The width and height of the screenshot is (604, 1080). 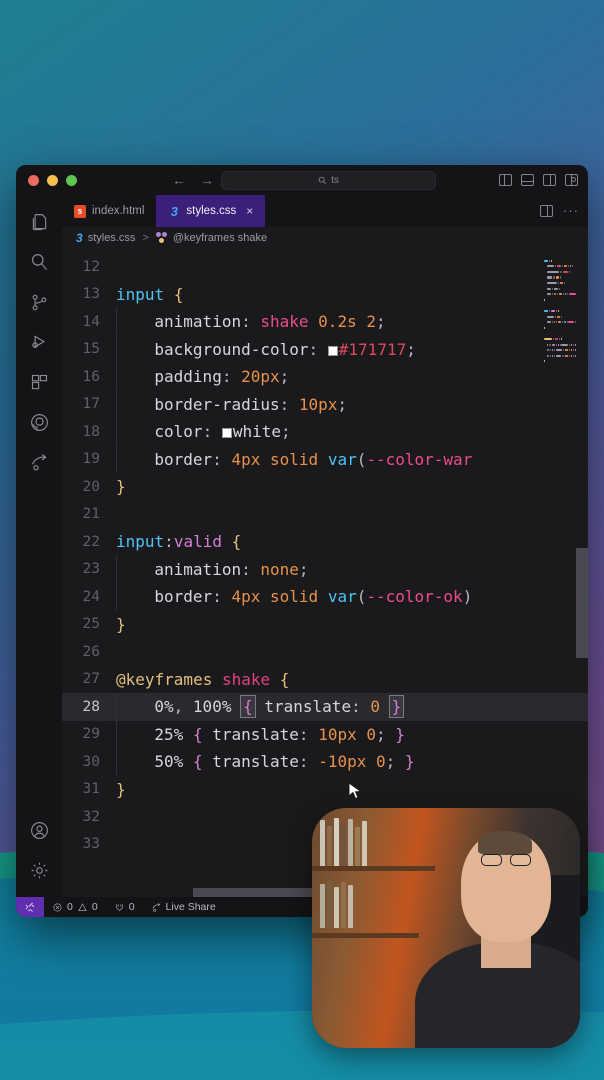 I want to click on explorer-icon, so click(x=39, y=222).